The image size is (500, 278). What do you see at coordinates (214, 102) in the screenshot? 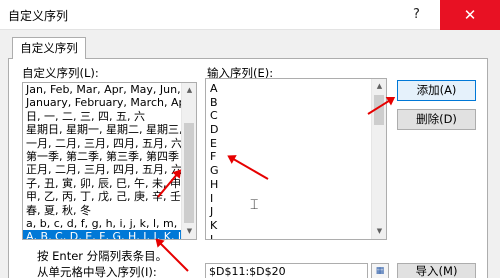
I see `input-entry: B` at bounding box center [214, 102].